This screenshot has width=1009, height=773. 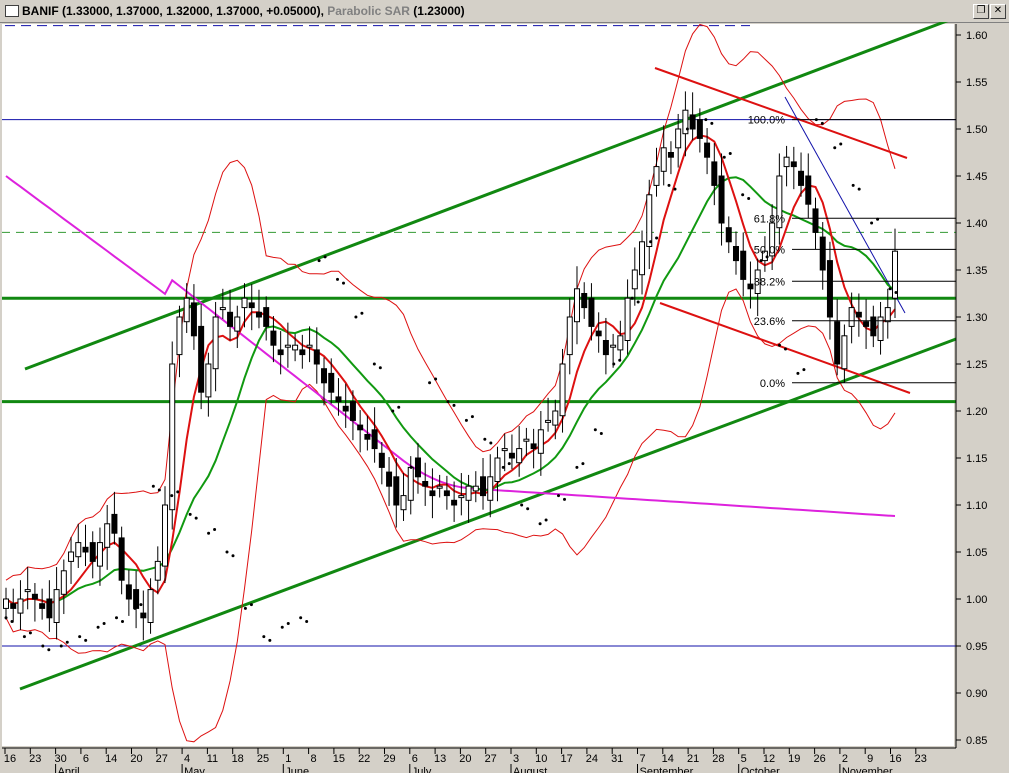 I want to click on date-tick-label: 13, so click(x=440, y=759).